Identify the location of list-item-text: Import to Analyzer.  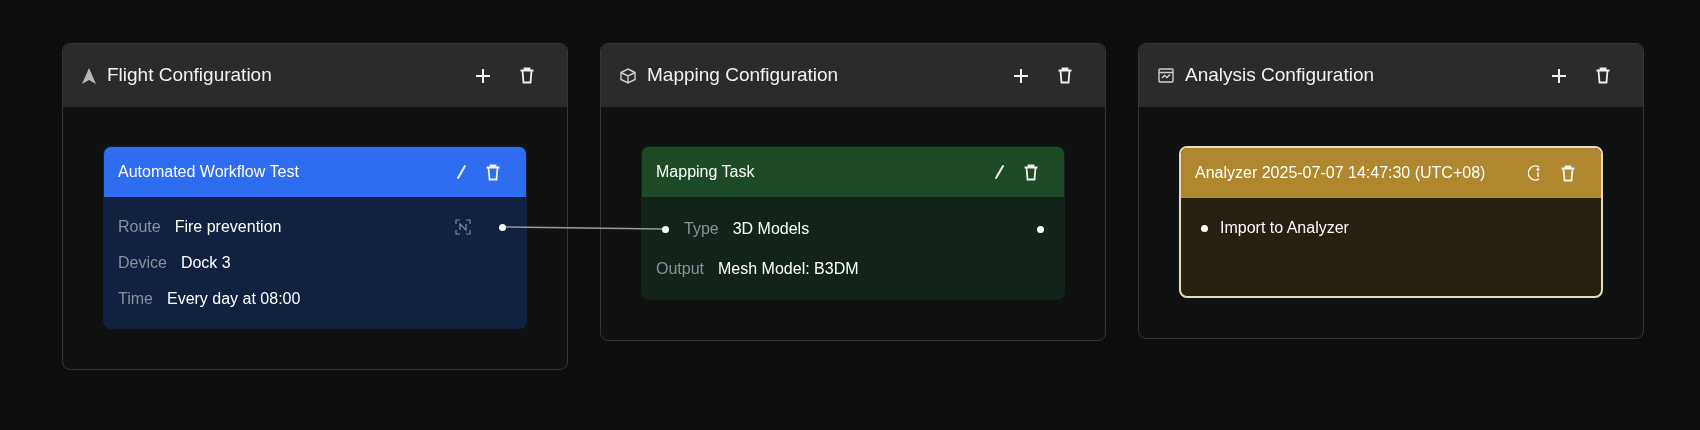
(1284, 228).